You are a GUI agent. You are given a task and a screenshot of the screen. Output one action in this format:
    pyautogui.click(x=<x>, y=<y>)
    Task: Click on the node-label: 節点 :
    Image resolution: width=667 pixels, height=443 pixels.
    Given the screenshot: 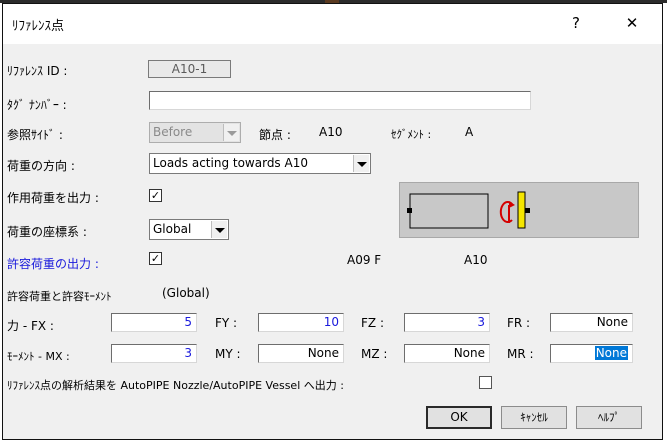 What is the action you would take?
    pyautogui.click(x=275, y=135)
    